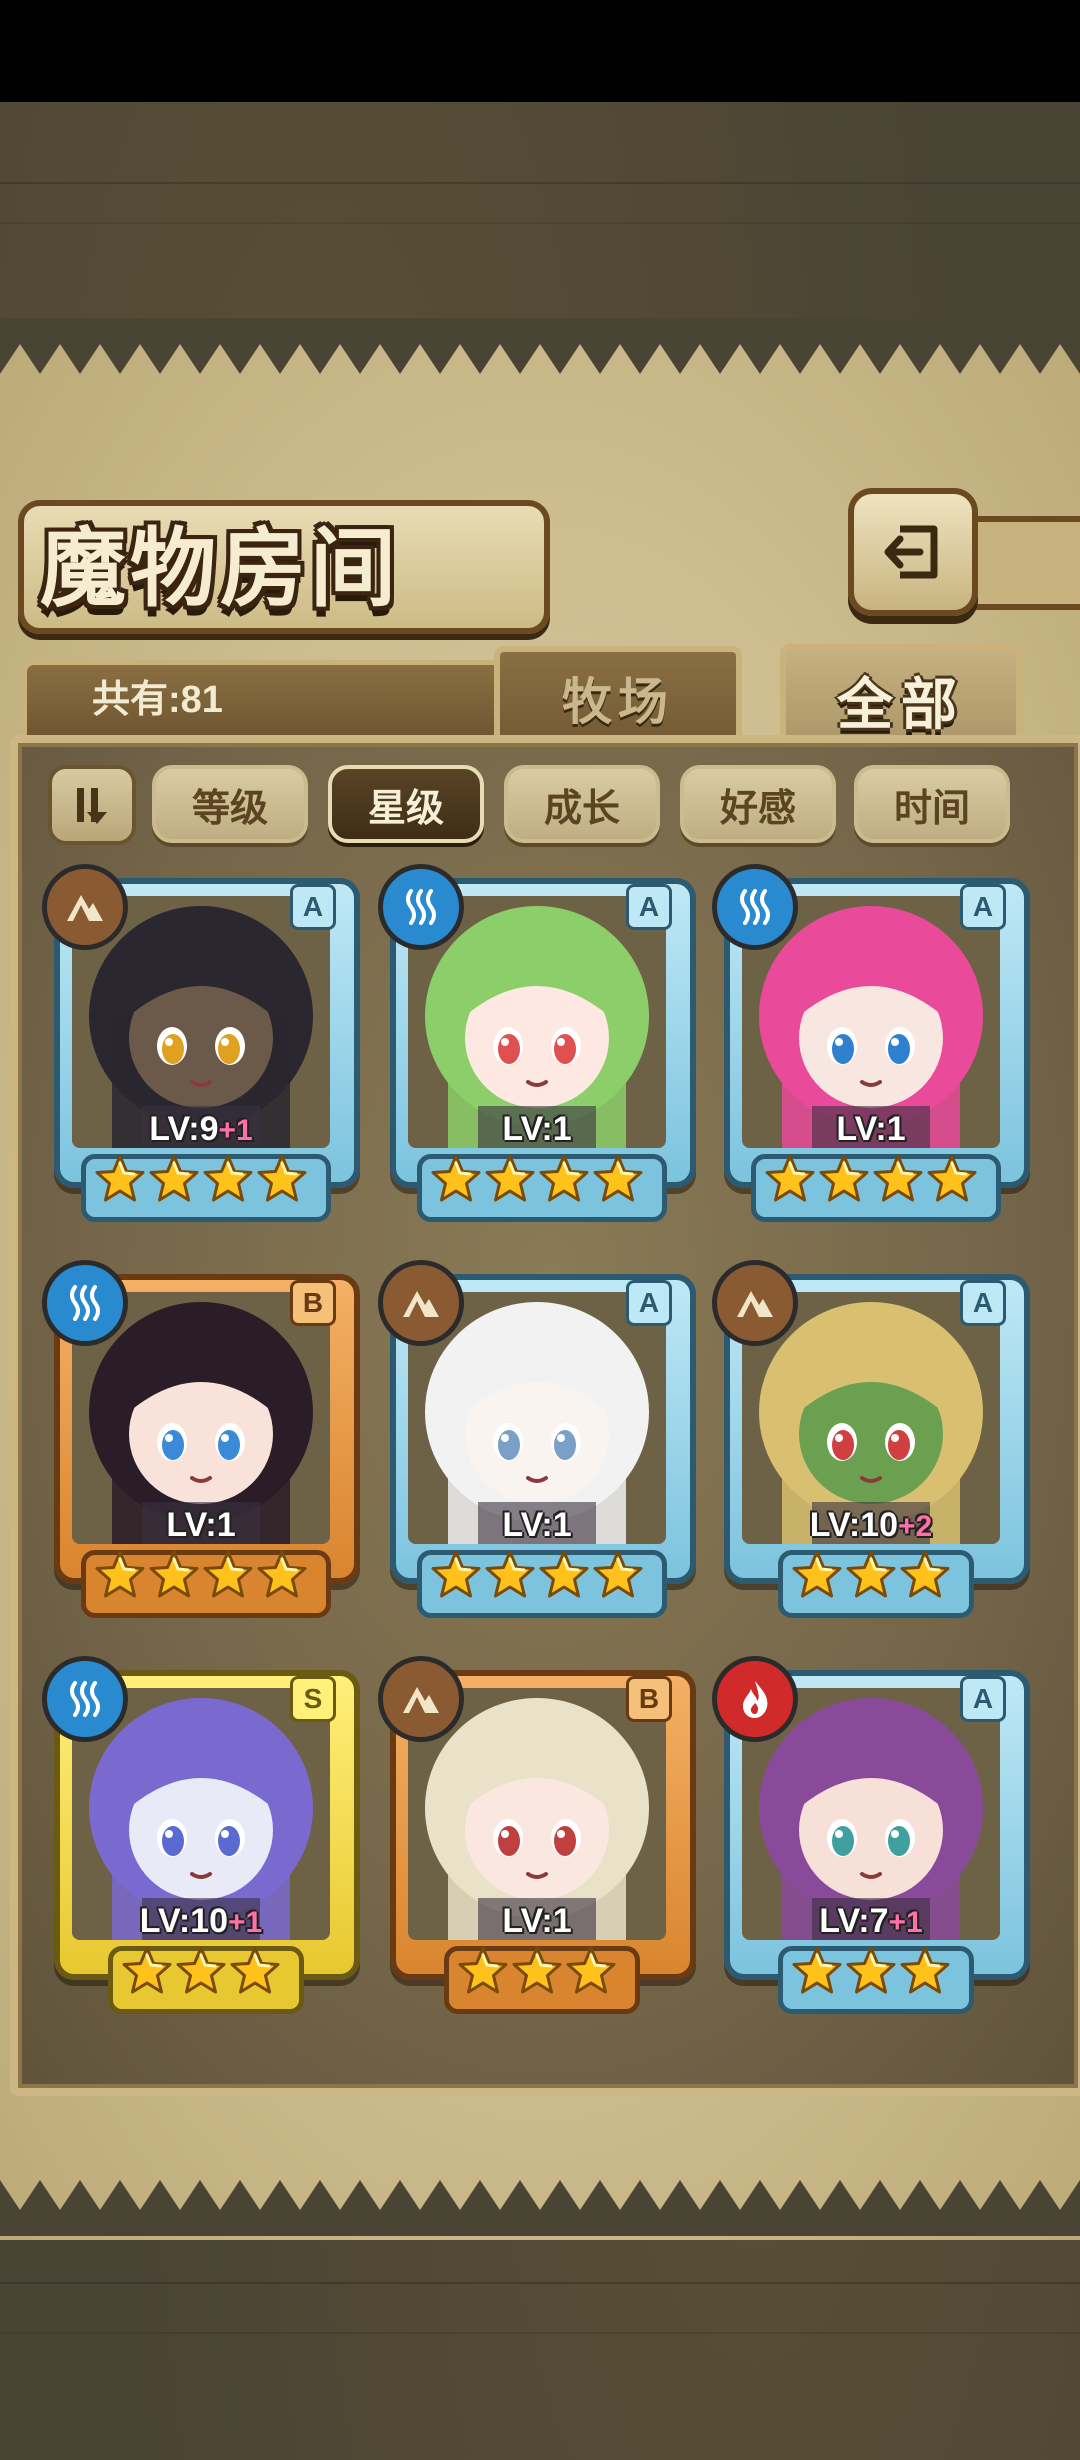  I want to click on monster-level: LV:10+2, so click(871, 1525).